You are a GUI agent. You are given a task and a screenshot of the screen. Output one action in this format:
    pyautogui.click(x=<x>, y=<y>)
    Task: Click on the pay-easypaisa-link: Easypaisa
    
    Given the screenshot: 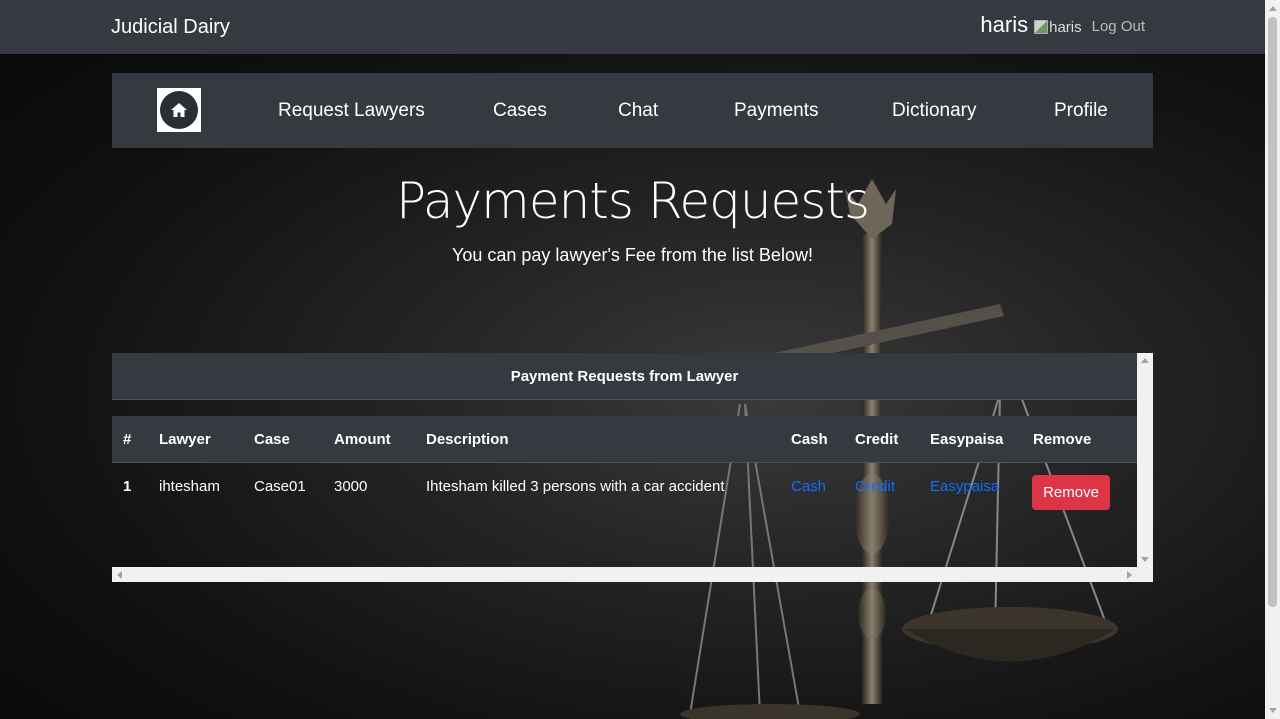 What is the action you would take?
    pyautogui.click(x=964, y=486)
    